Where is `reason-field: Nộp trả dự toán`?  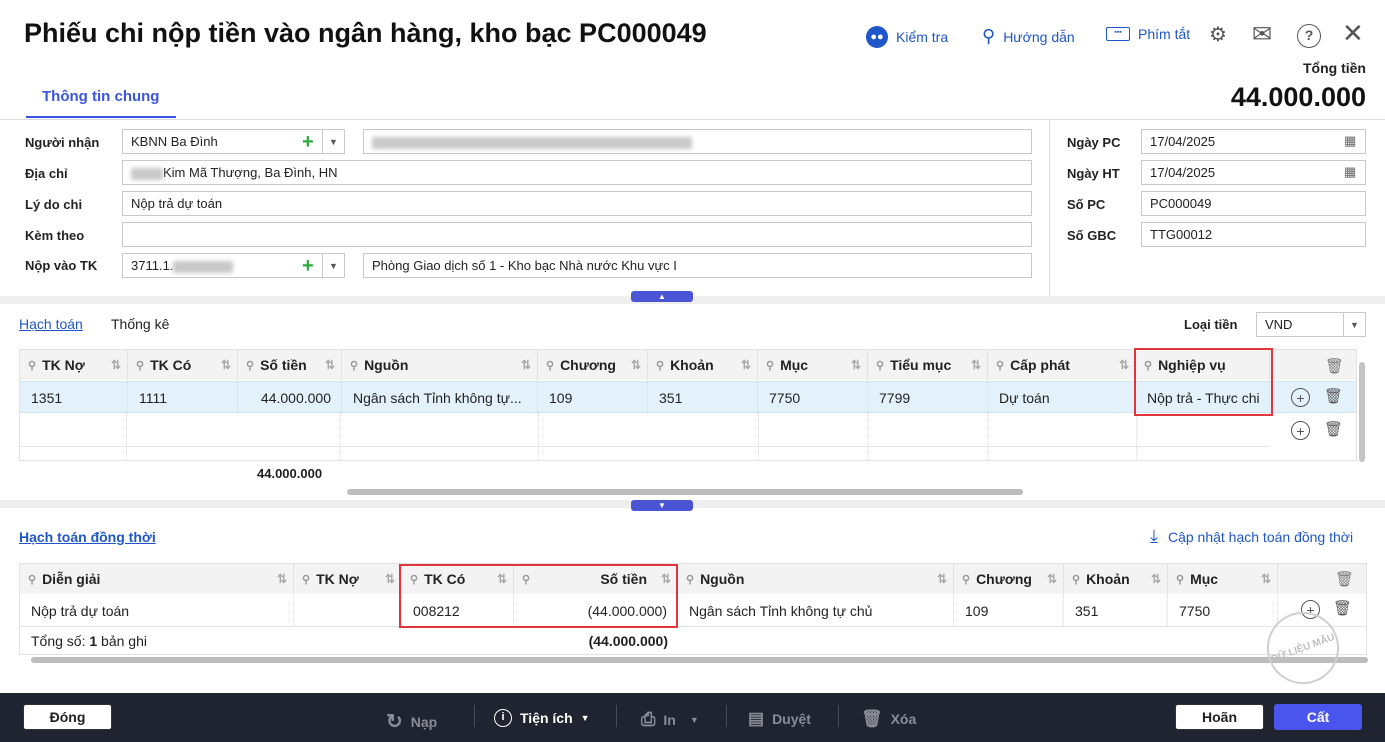 reason-field: Nộp trả dự toán is located at coordinates (577, 203).